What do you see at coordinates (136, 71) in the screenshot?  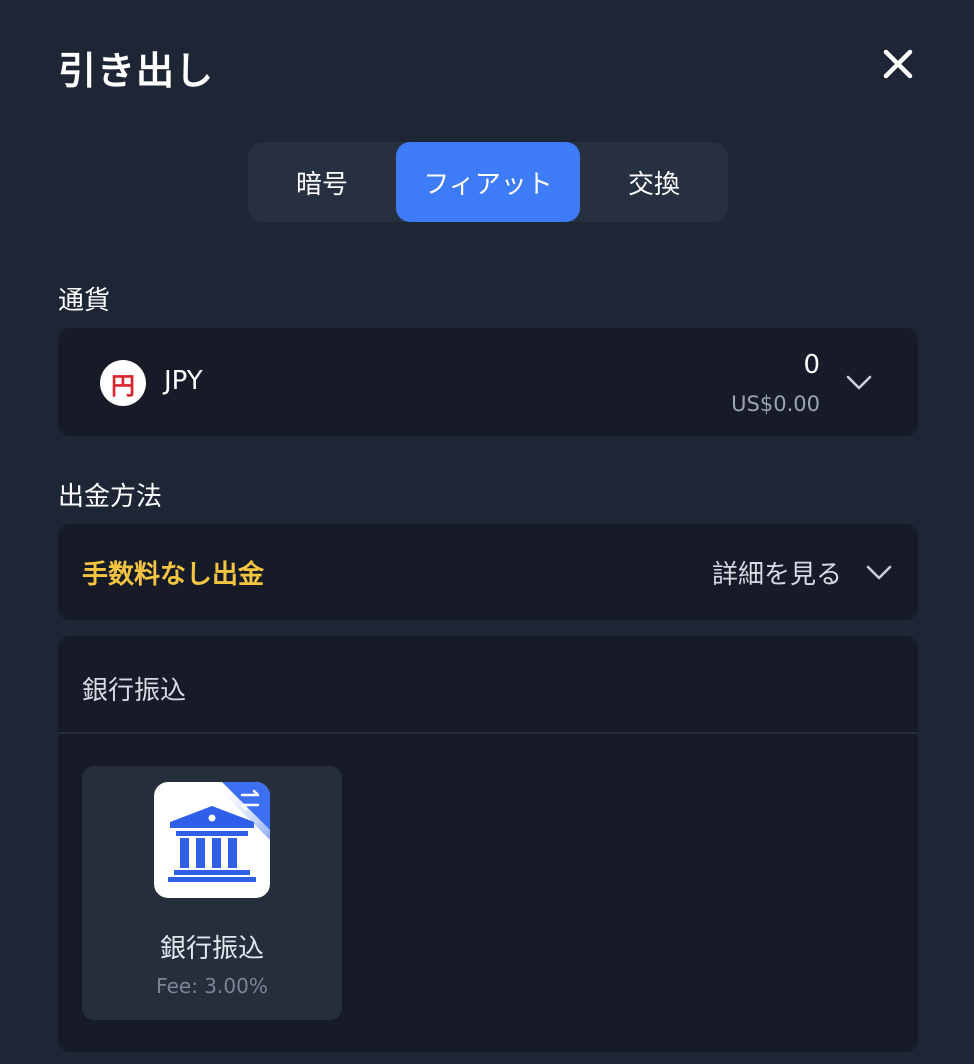 I see `page-title: 引き出し` at bounding box center [136, 71].